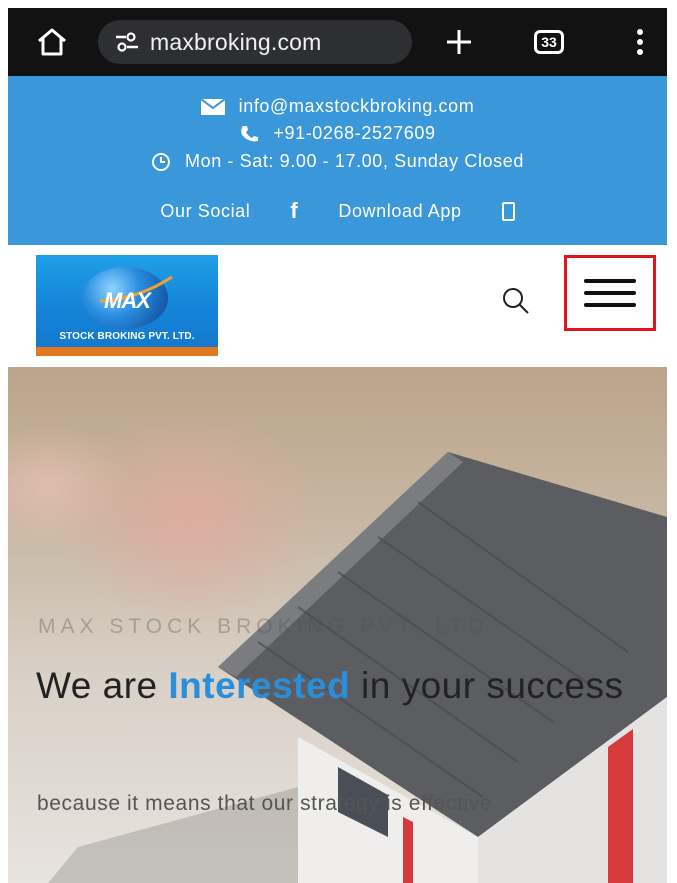  I want to click on plus-icon, so click(459, 42).